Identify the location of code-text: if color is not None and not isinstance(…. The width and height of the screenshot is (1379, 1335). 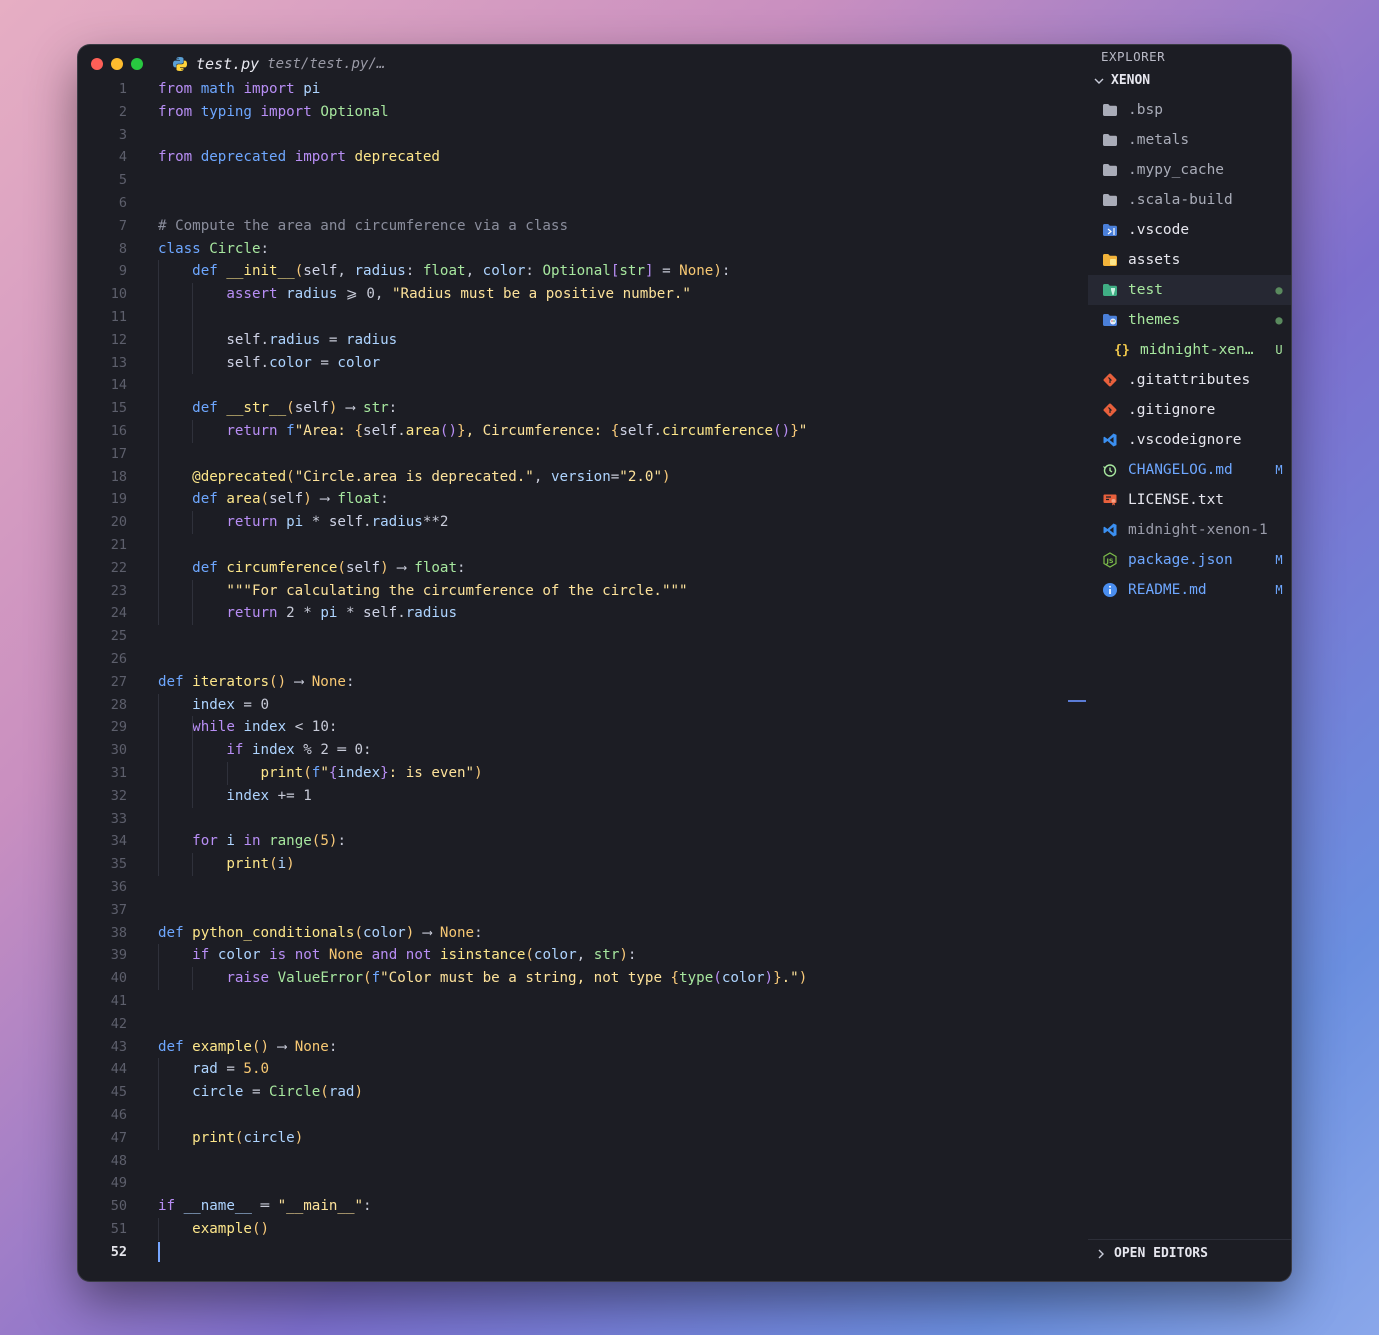
(397, 955).